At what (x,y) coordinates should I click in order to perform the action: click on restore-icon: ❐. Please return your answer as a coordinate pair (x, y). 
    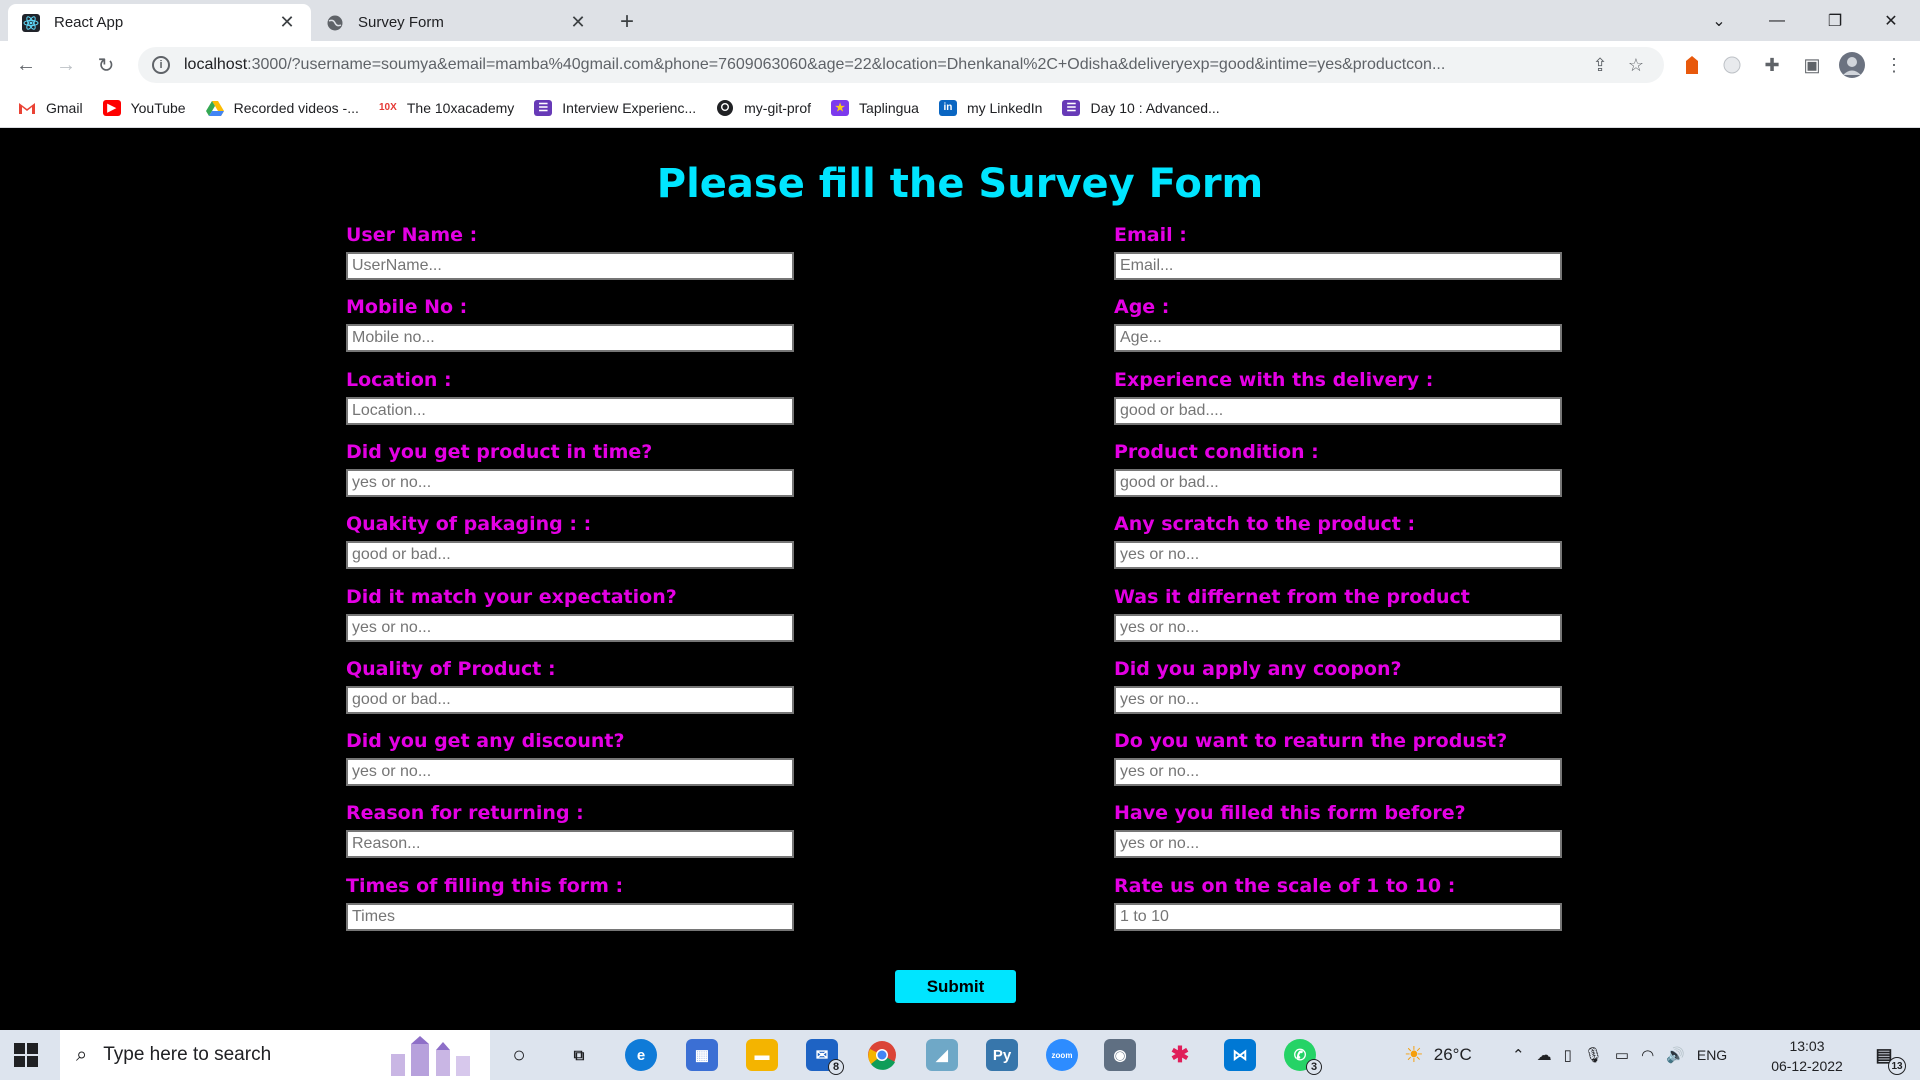
    Looking at the image, I should click on (1835, 20).